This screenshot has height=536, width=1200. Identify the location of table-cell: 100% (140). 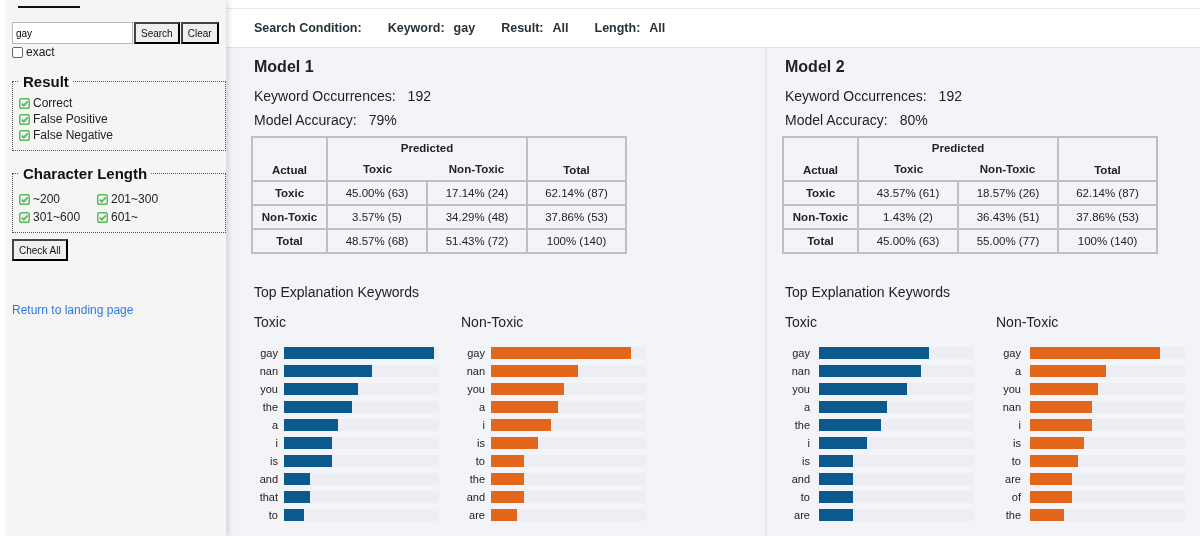
(1107, 241).